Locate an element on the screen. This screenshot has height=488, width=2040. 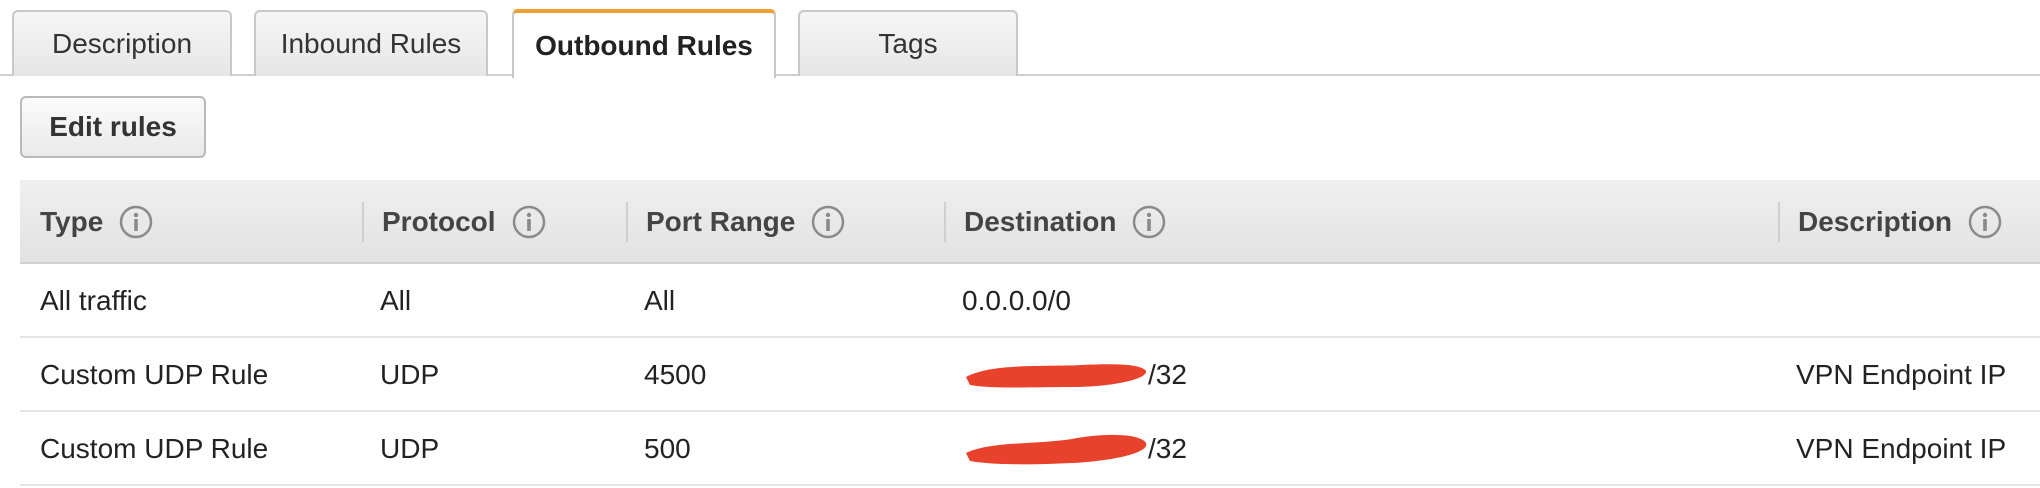
column-header-label: Destination is located at coordinates (1040, 221).